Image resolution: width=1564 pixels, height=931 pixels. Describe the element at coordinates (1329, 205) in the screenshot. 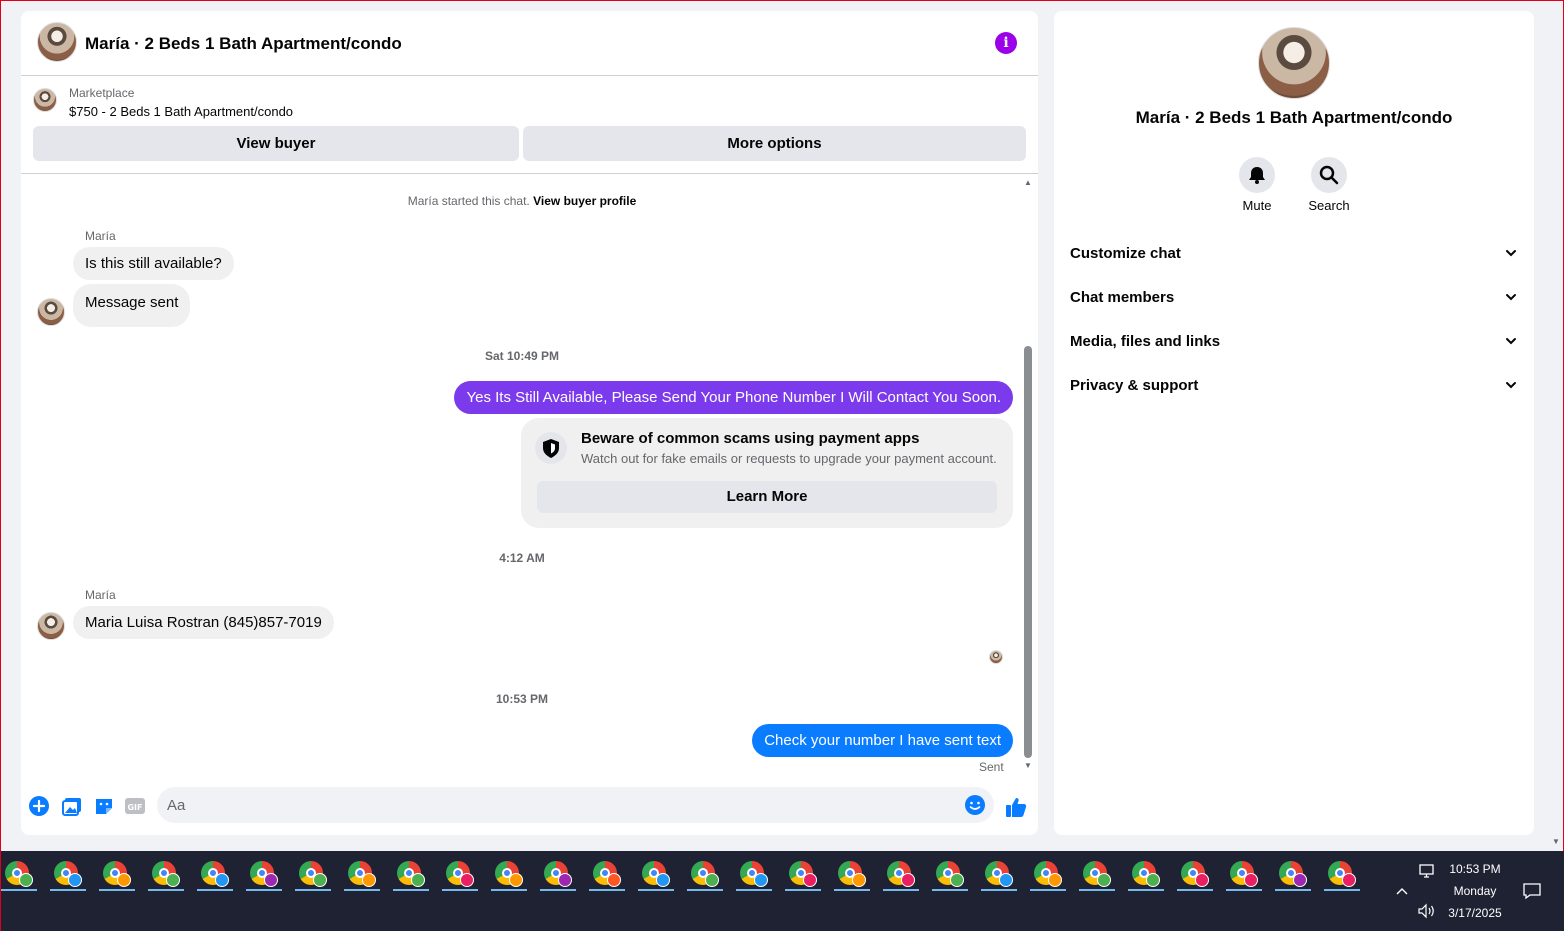

I see `search-label: Search` at that location.